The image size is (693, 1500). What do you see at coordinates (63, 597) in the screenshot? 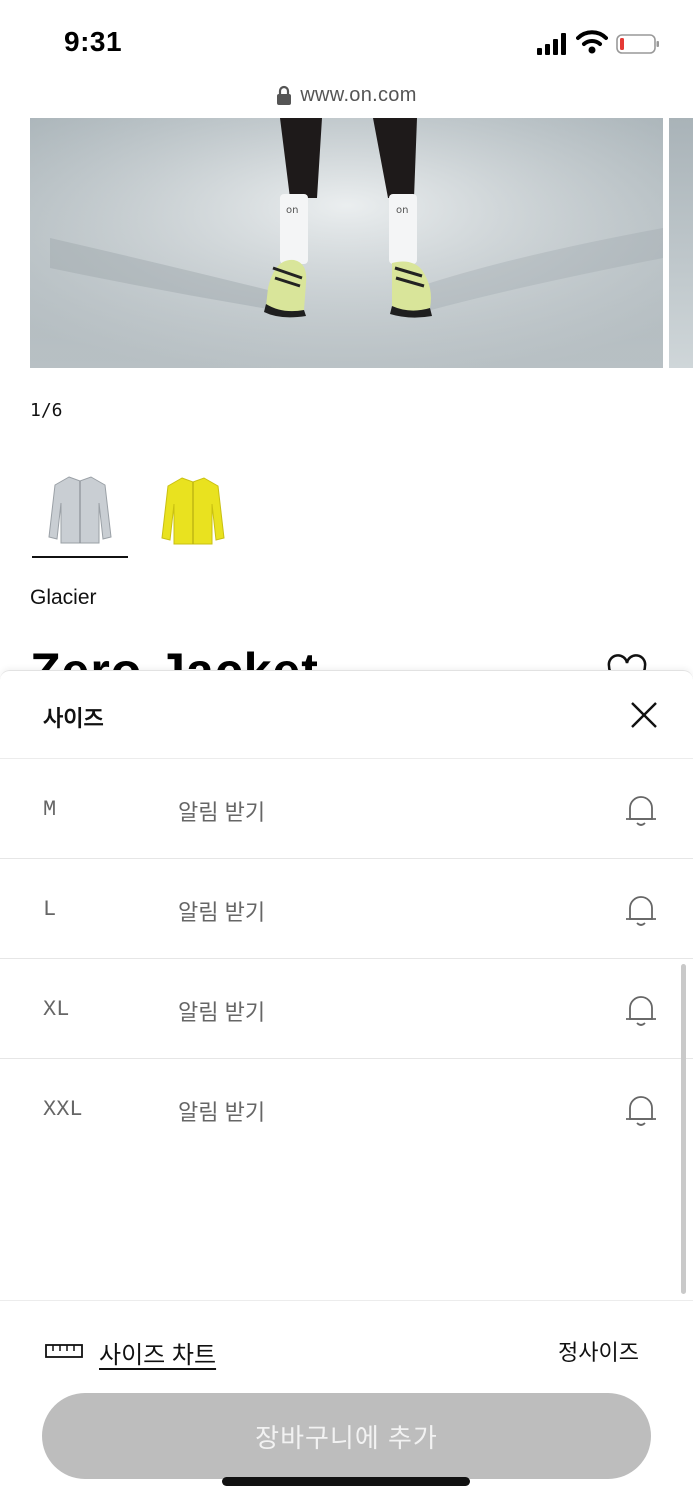
I see `selected-color-name: Glacier` at bounding box center [63, 597].